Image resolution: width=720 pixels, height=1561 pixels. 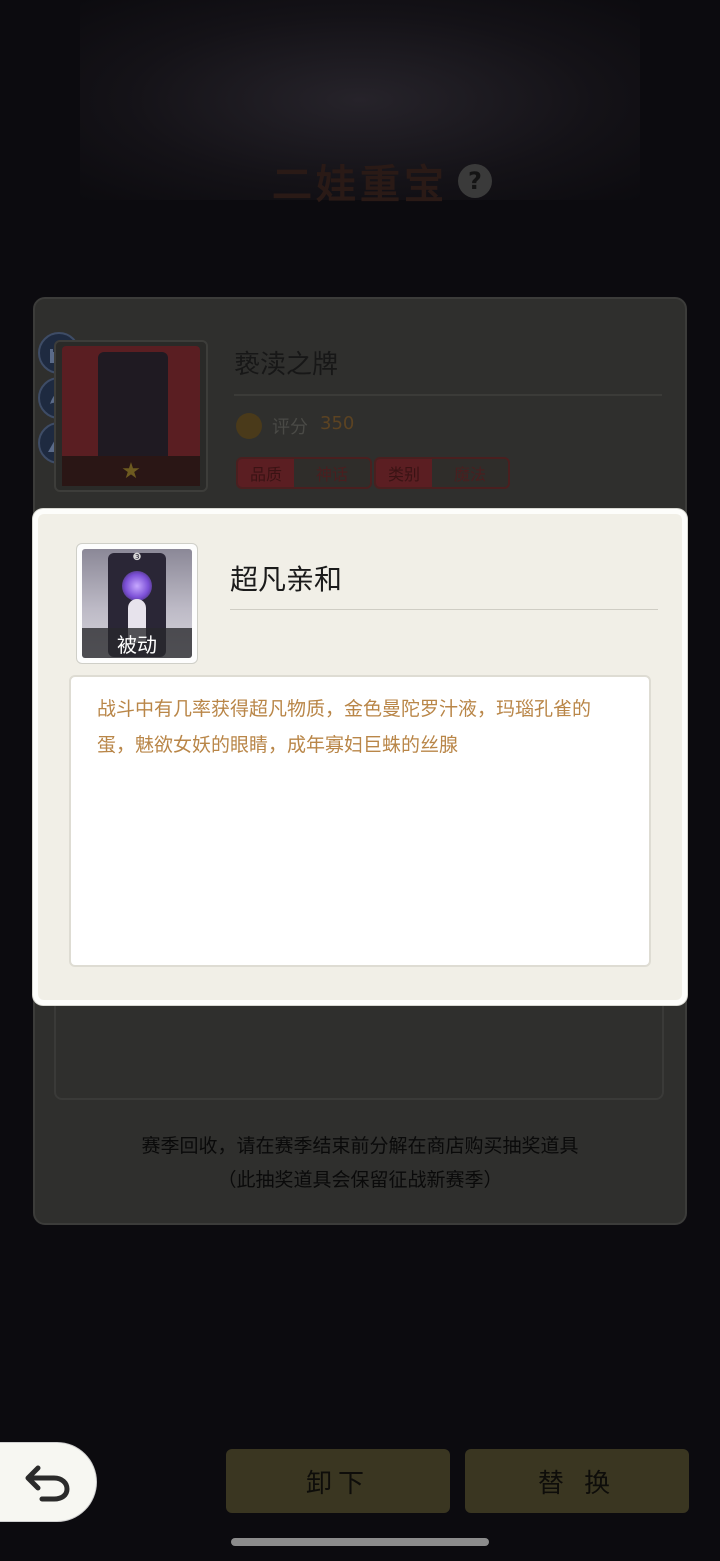 What do you see at coordinates (360, 1146) in the screenshot?
I see `season-notice: 赛季回收，请在赛季结束前分解在商店购买抽奖道具` at bounding box center [360, 1146].